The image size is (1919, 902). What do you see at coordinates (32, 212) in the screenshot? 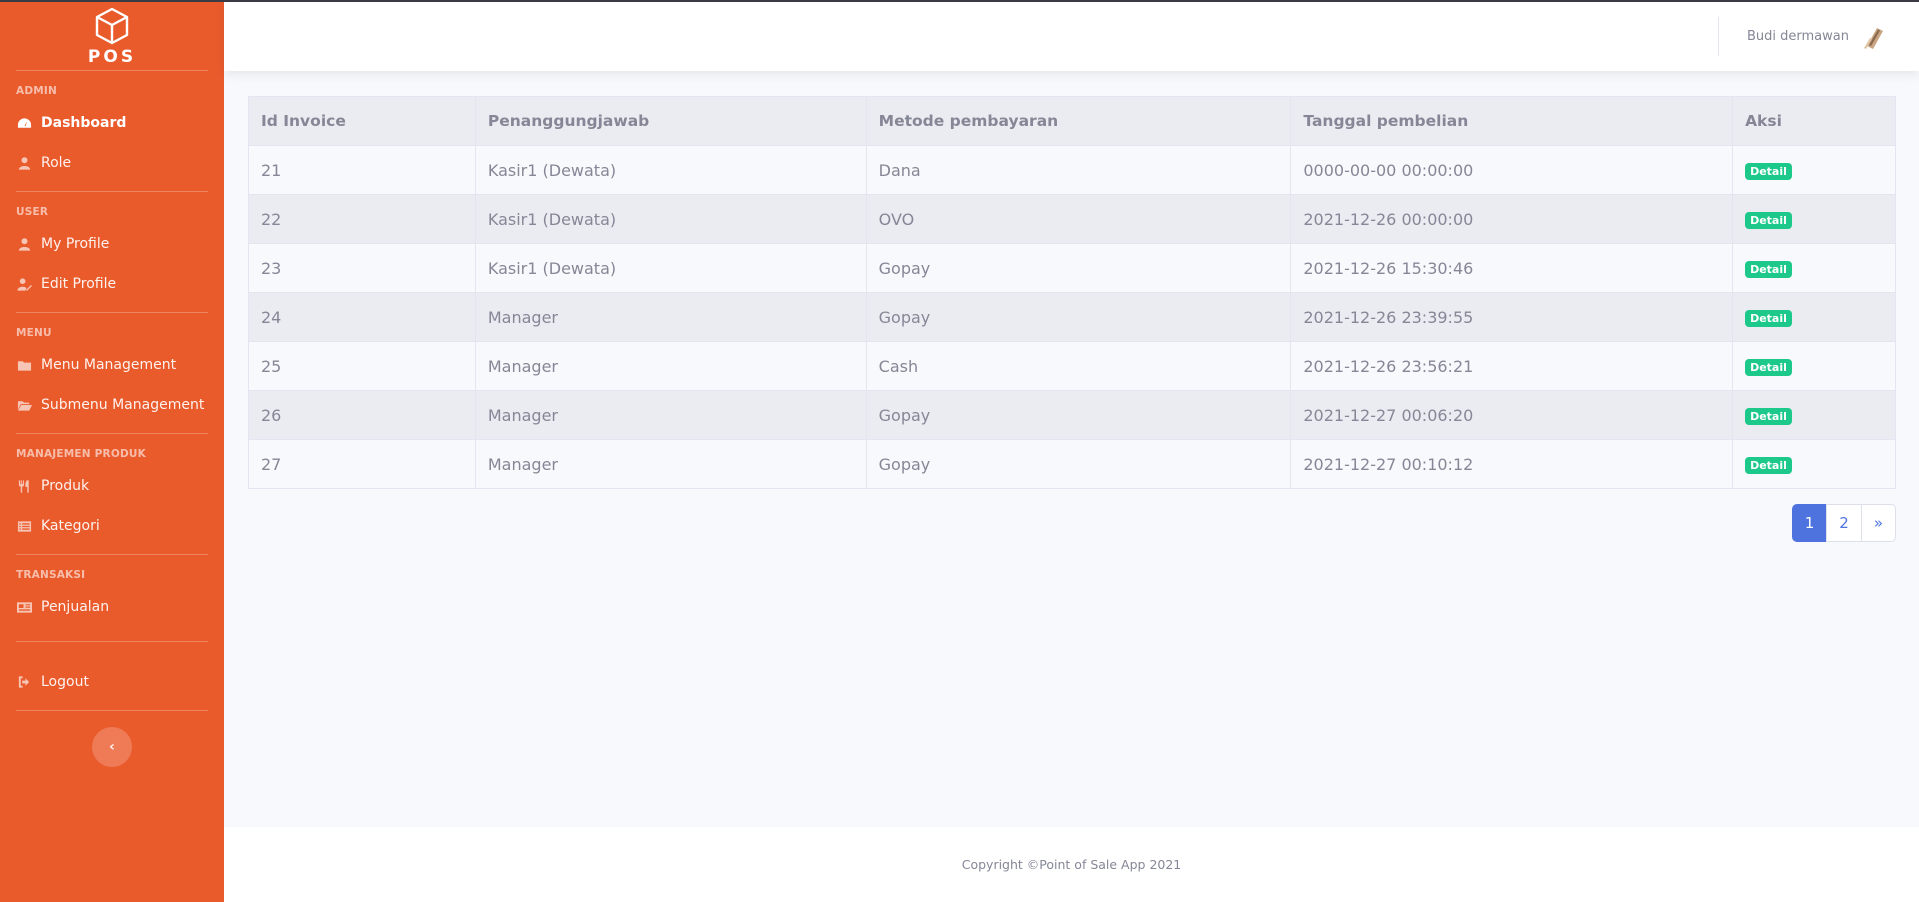
I see `sidebar-heading: User` at bounding box center [32, 212].